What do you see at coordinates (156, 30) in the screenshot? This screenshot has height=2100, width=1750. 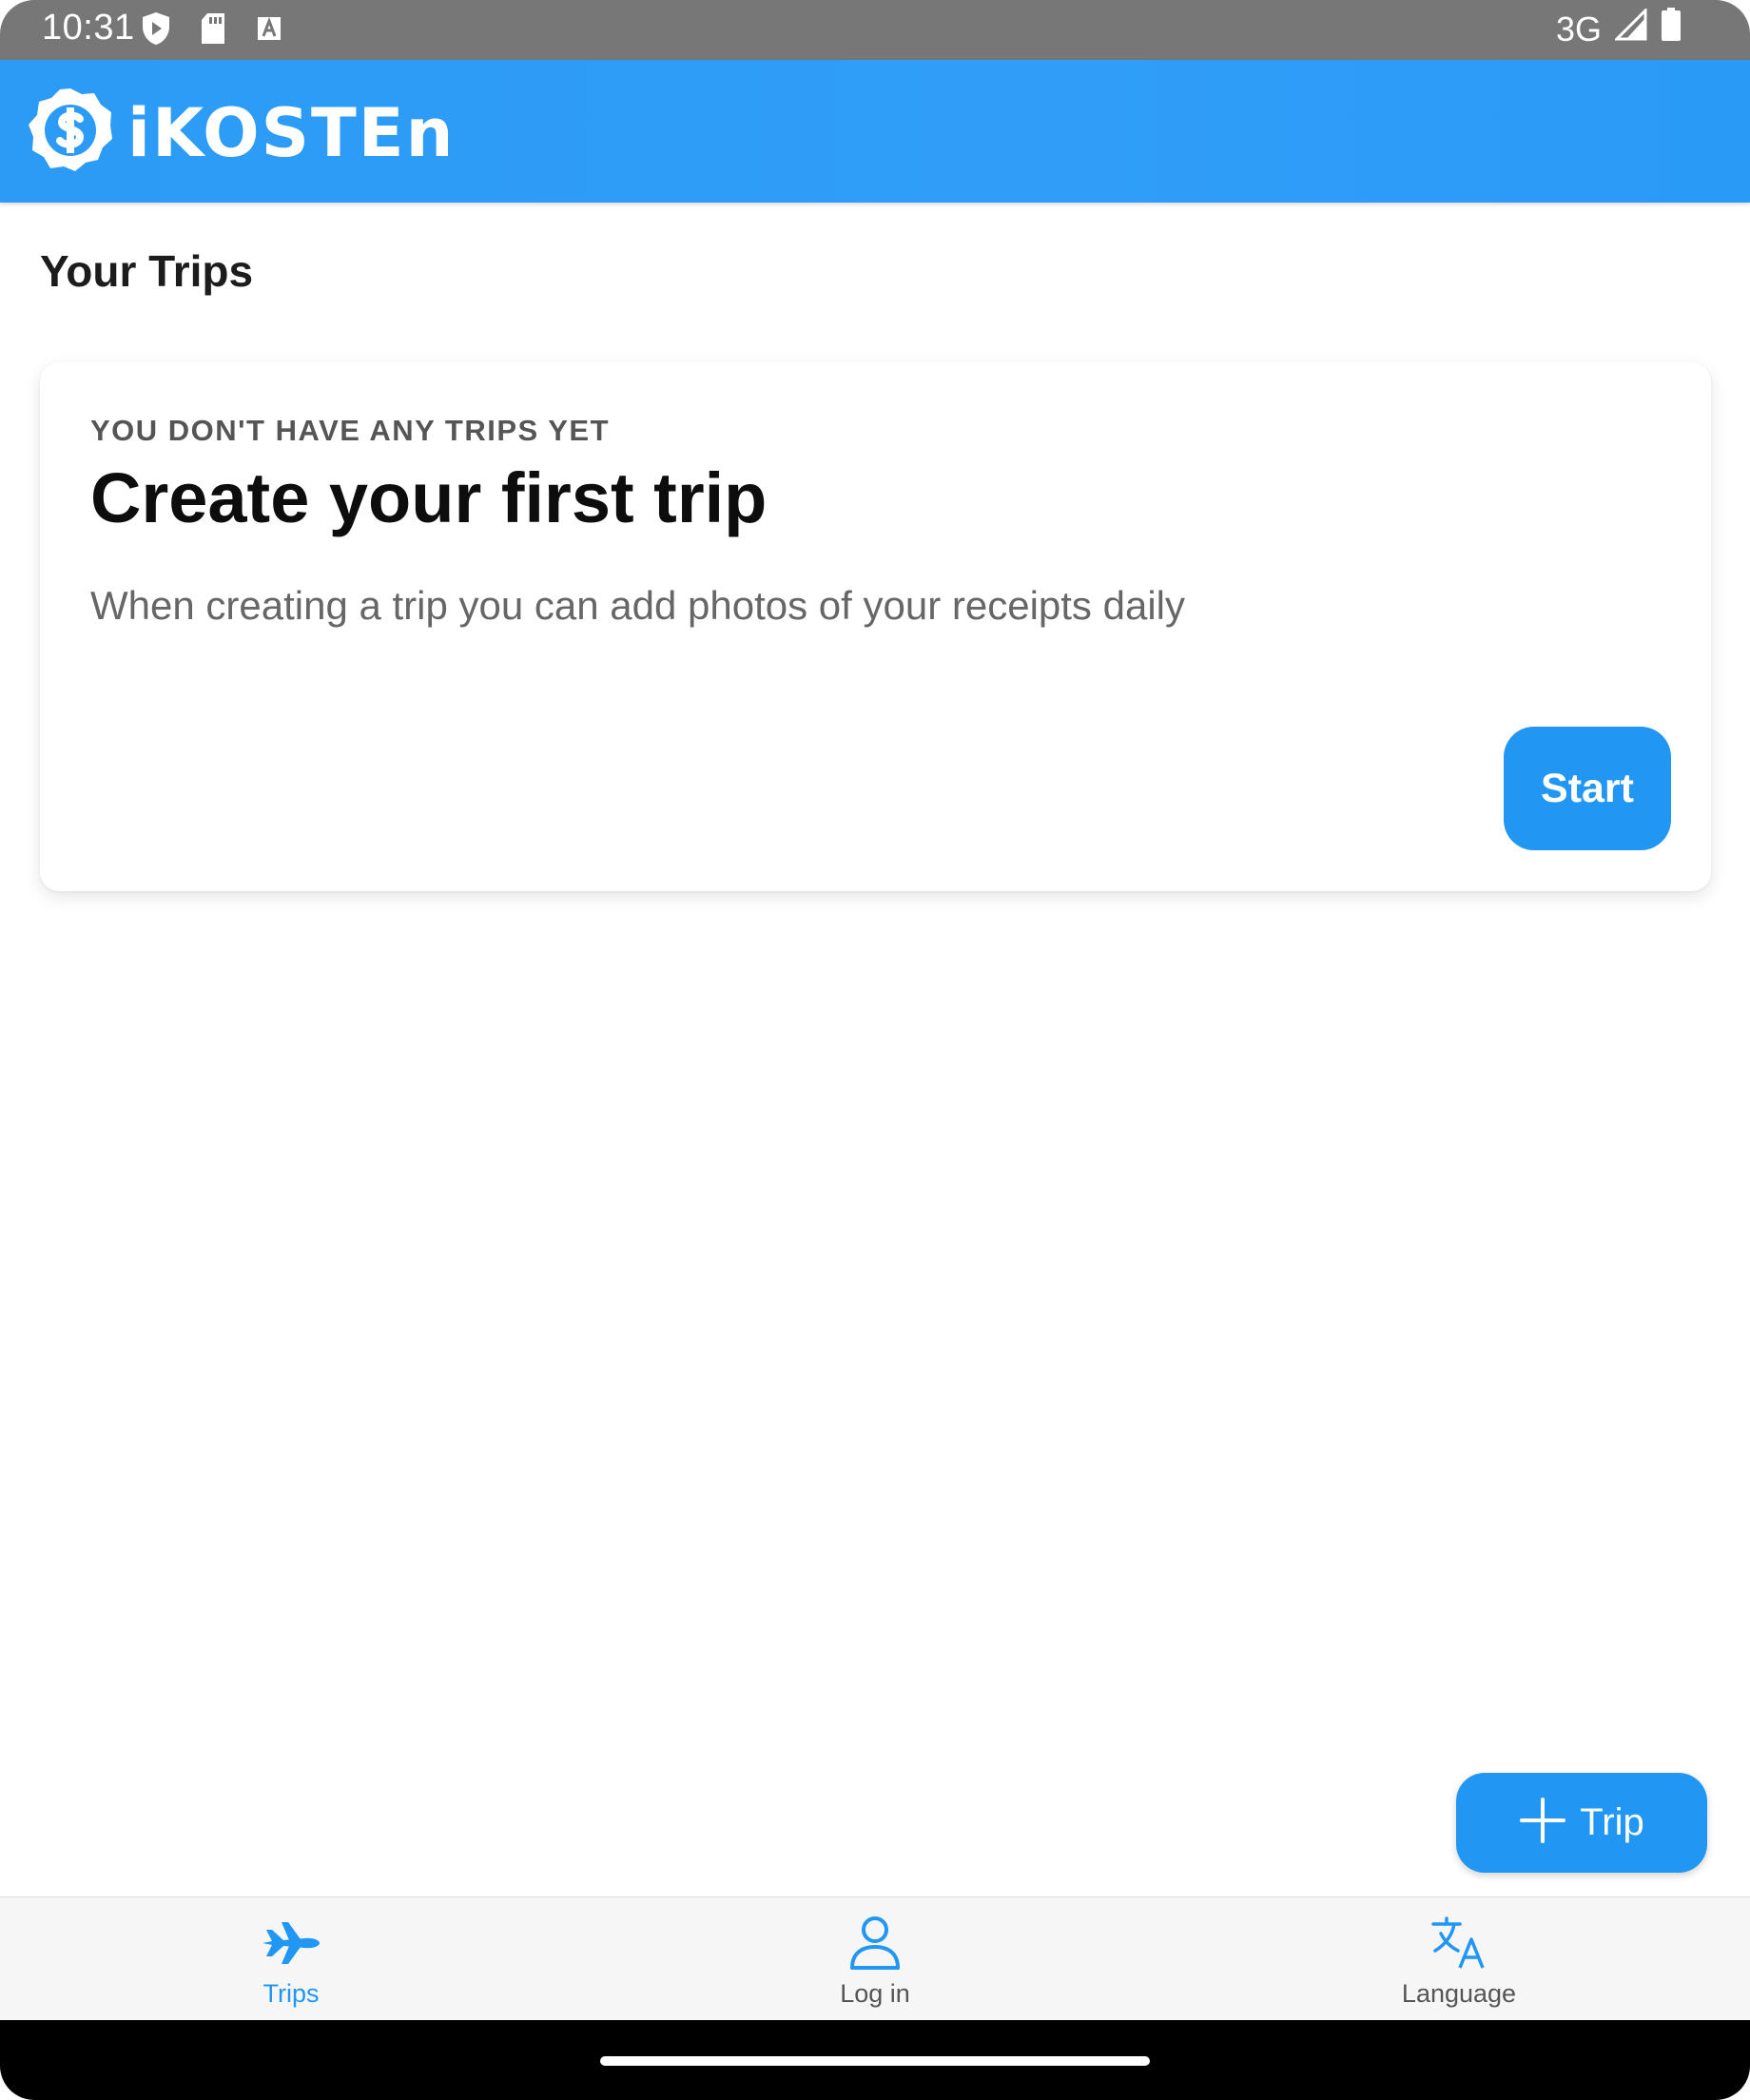 I see `shield-play-icon` at bounding box center [156, 30].